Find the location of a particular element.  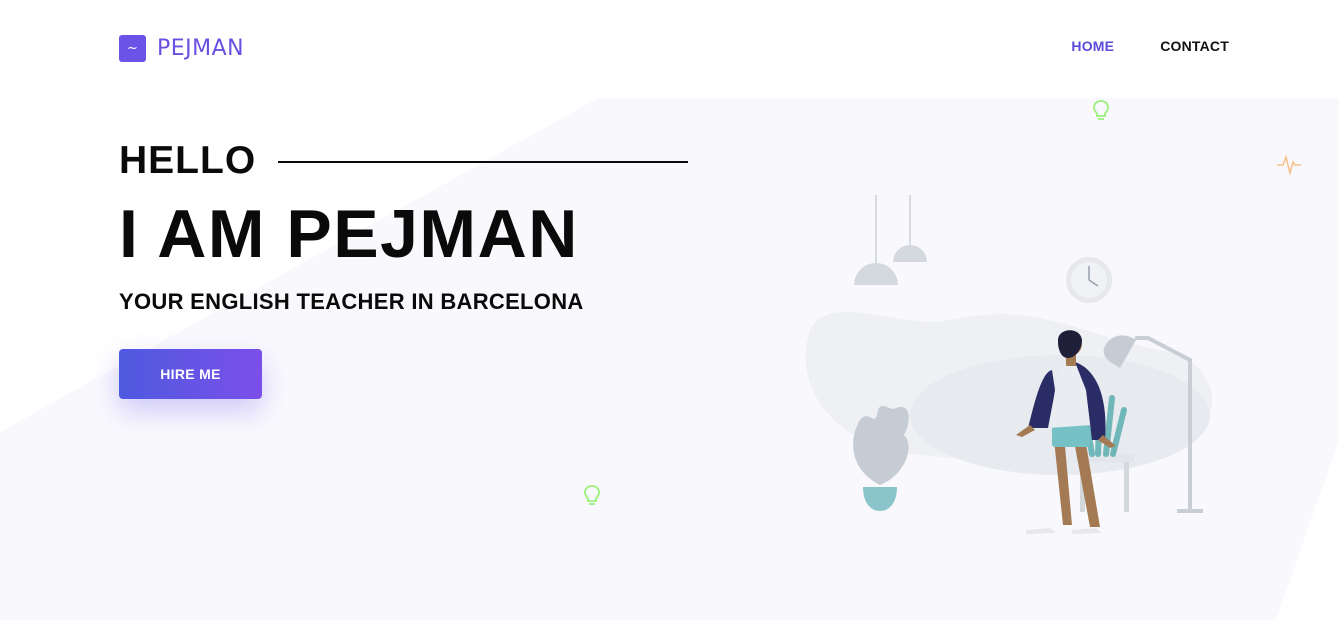

logo-icon: ~ is located at coordinates (132, 48).